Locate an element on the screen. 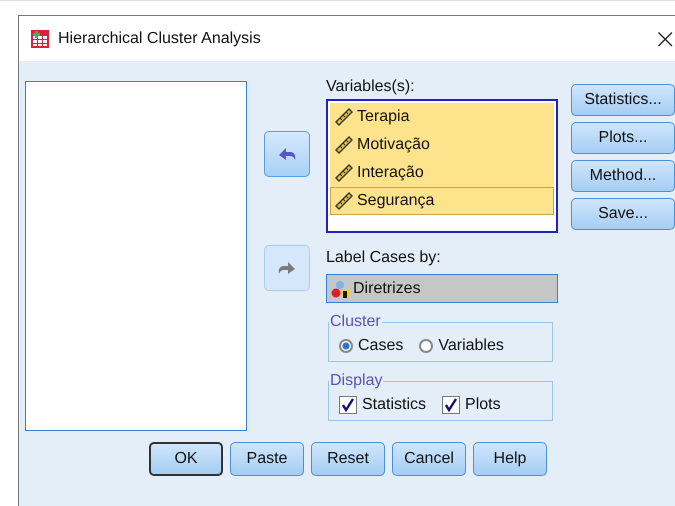  option-label: Cases is located at coordinates (381, 346).